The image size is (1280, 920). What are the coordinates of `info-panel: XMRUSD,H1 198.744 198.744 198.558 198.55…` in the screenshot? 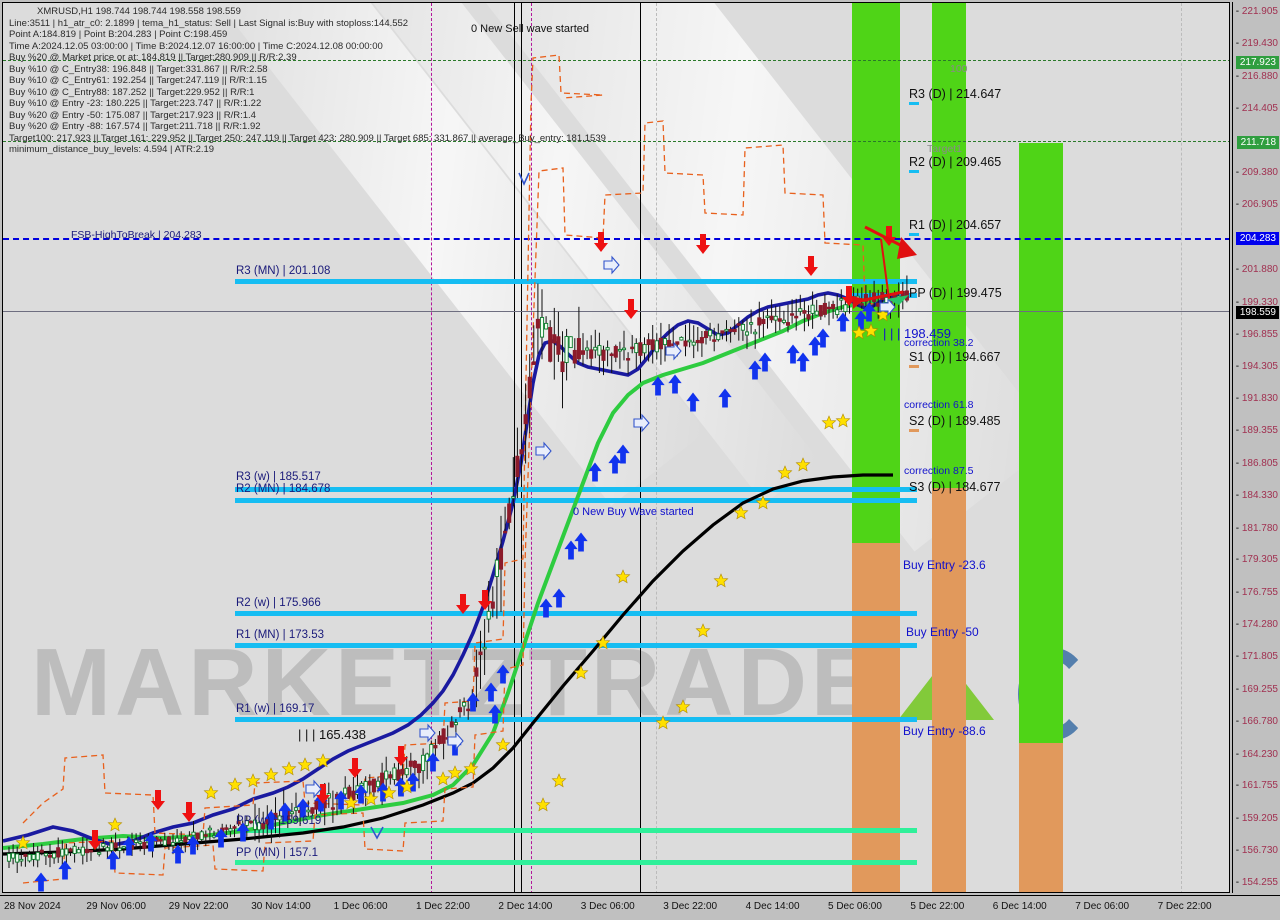 It's located at (307, 81).